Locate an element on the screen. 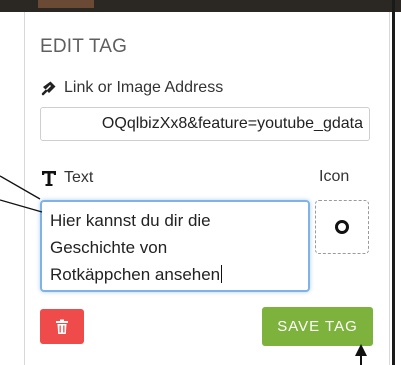 This screenshot has height=365, width=401. callout-line-upper is located at coordinates (20, 187).